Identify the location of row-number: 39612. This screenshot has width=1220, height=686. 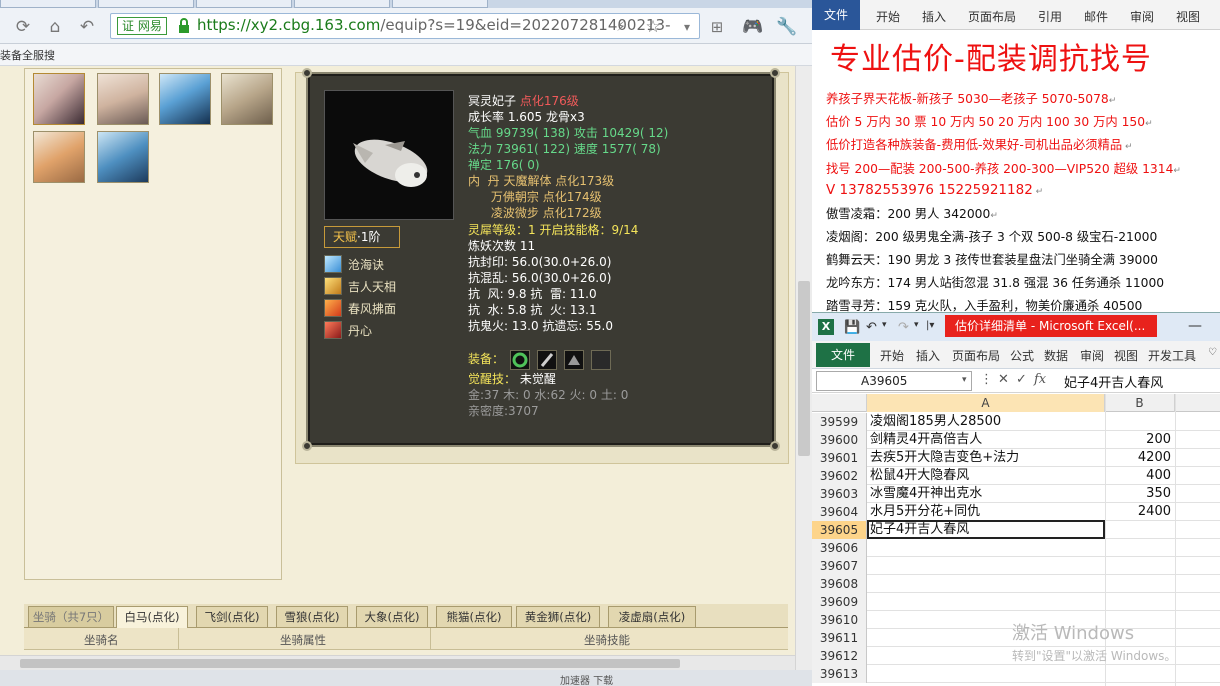
(839, 656).